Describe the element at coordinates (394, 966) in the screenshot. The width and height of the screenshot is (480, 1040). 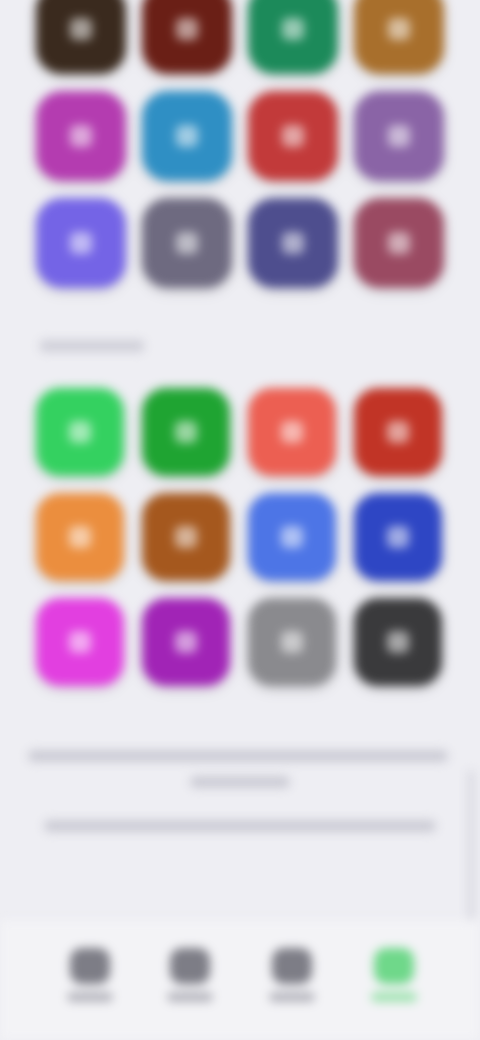
I see `tab-4-icon` at that location.